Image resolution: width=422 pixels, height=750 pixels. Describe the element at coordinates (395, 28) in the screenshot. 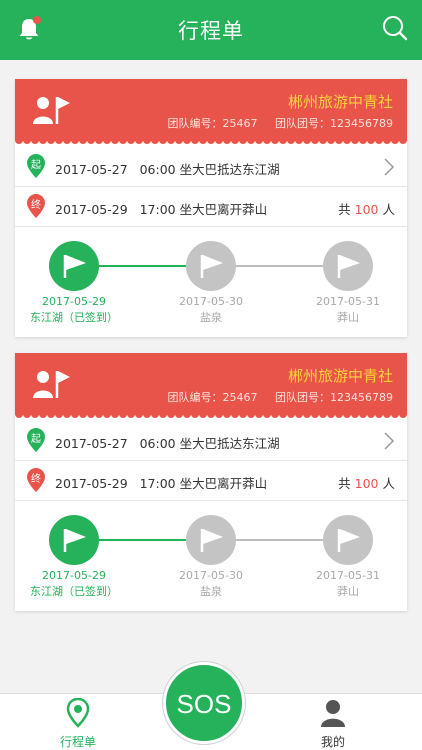

I see `search-icon` at that location.